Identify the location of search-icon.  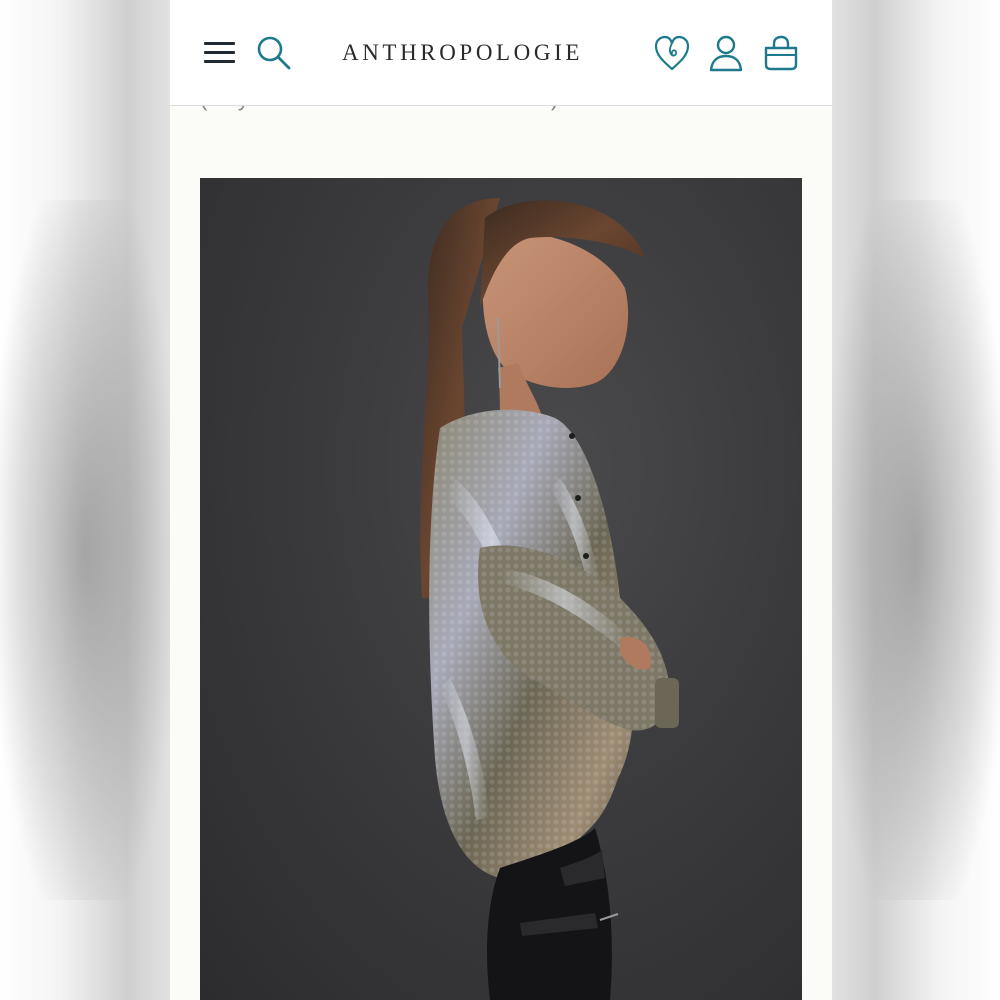
(274, 53).